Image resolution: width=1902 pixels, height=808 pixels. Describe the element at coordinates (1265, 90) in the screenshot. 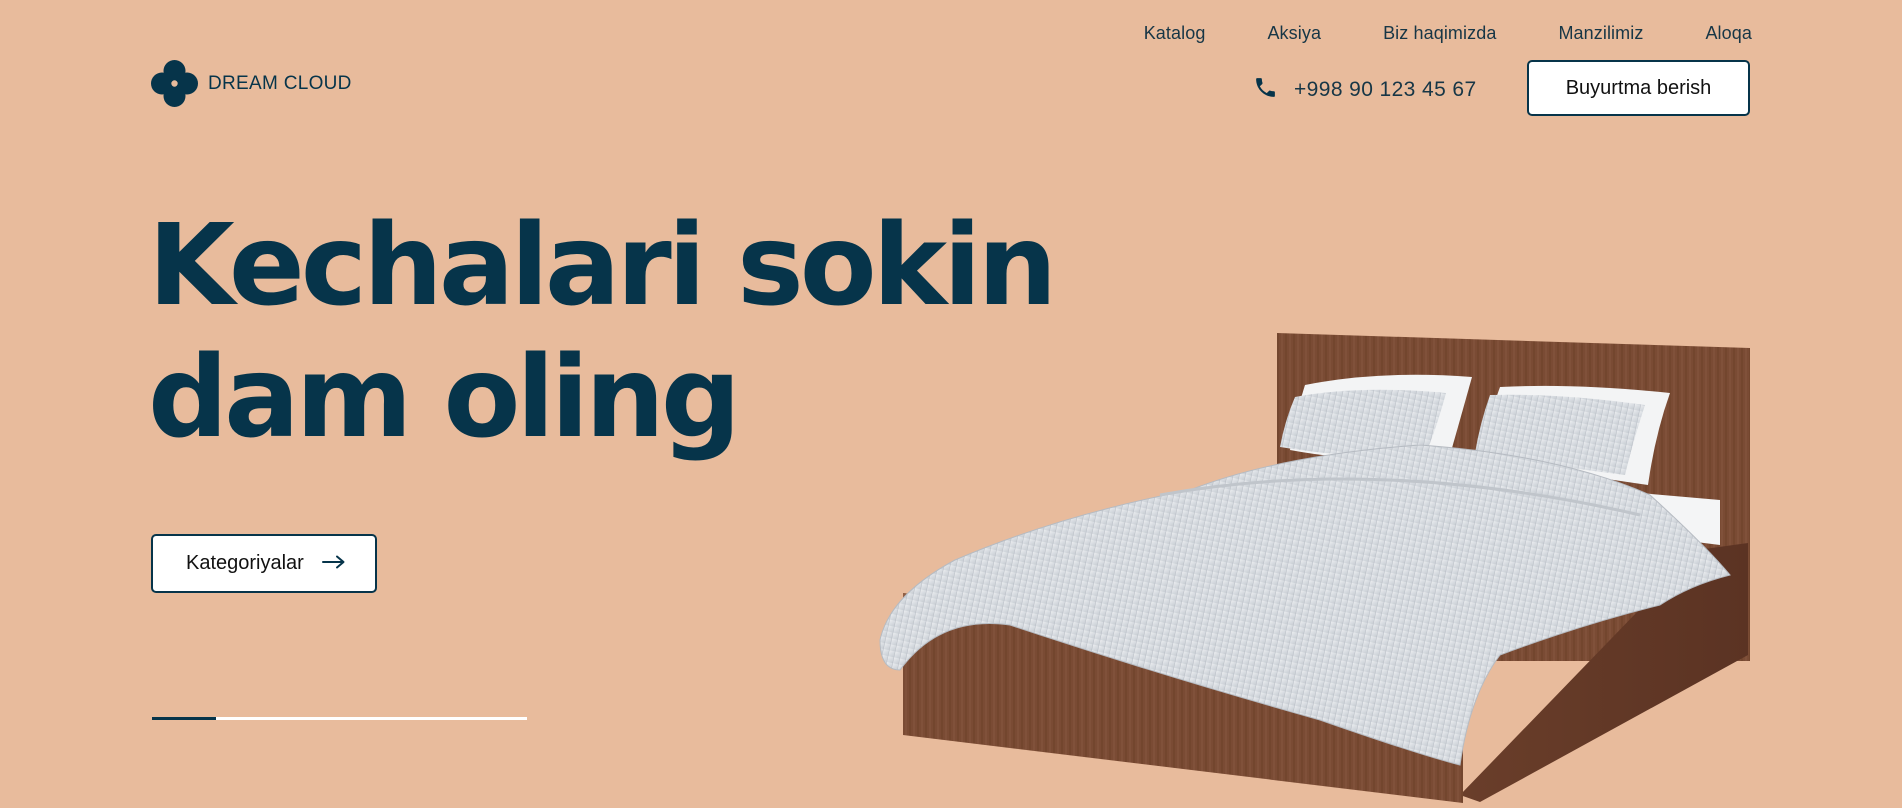

I see `phone-icon` at that location.